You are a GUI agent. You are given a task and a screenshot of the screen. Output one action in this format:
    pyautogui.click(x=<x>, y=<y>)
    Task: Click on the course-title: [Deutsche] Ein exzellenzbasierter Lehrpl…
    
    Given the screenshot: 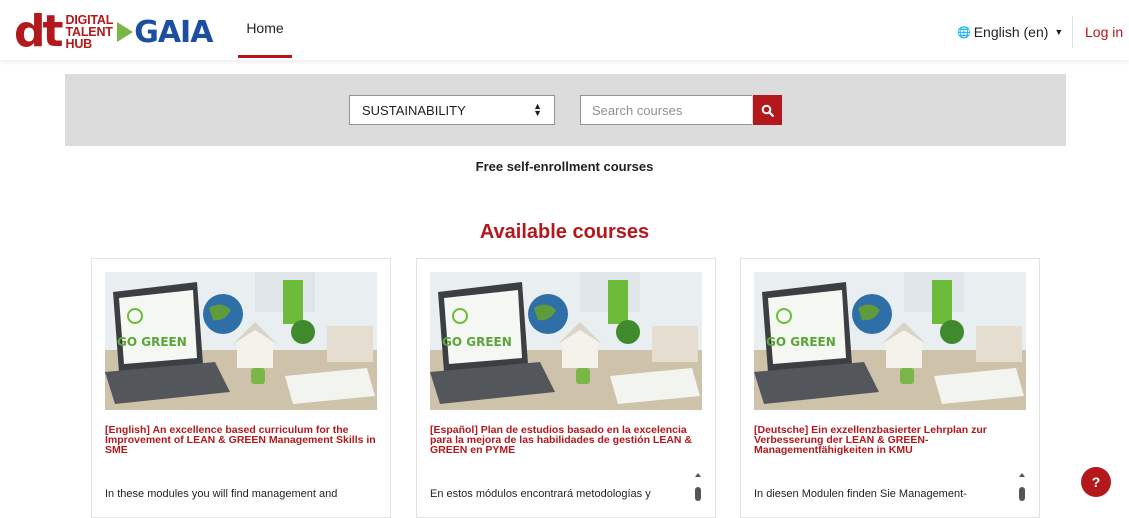 What is the action you would take?
    pyautogui.click(x=891, y=440)
    